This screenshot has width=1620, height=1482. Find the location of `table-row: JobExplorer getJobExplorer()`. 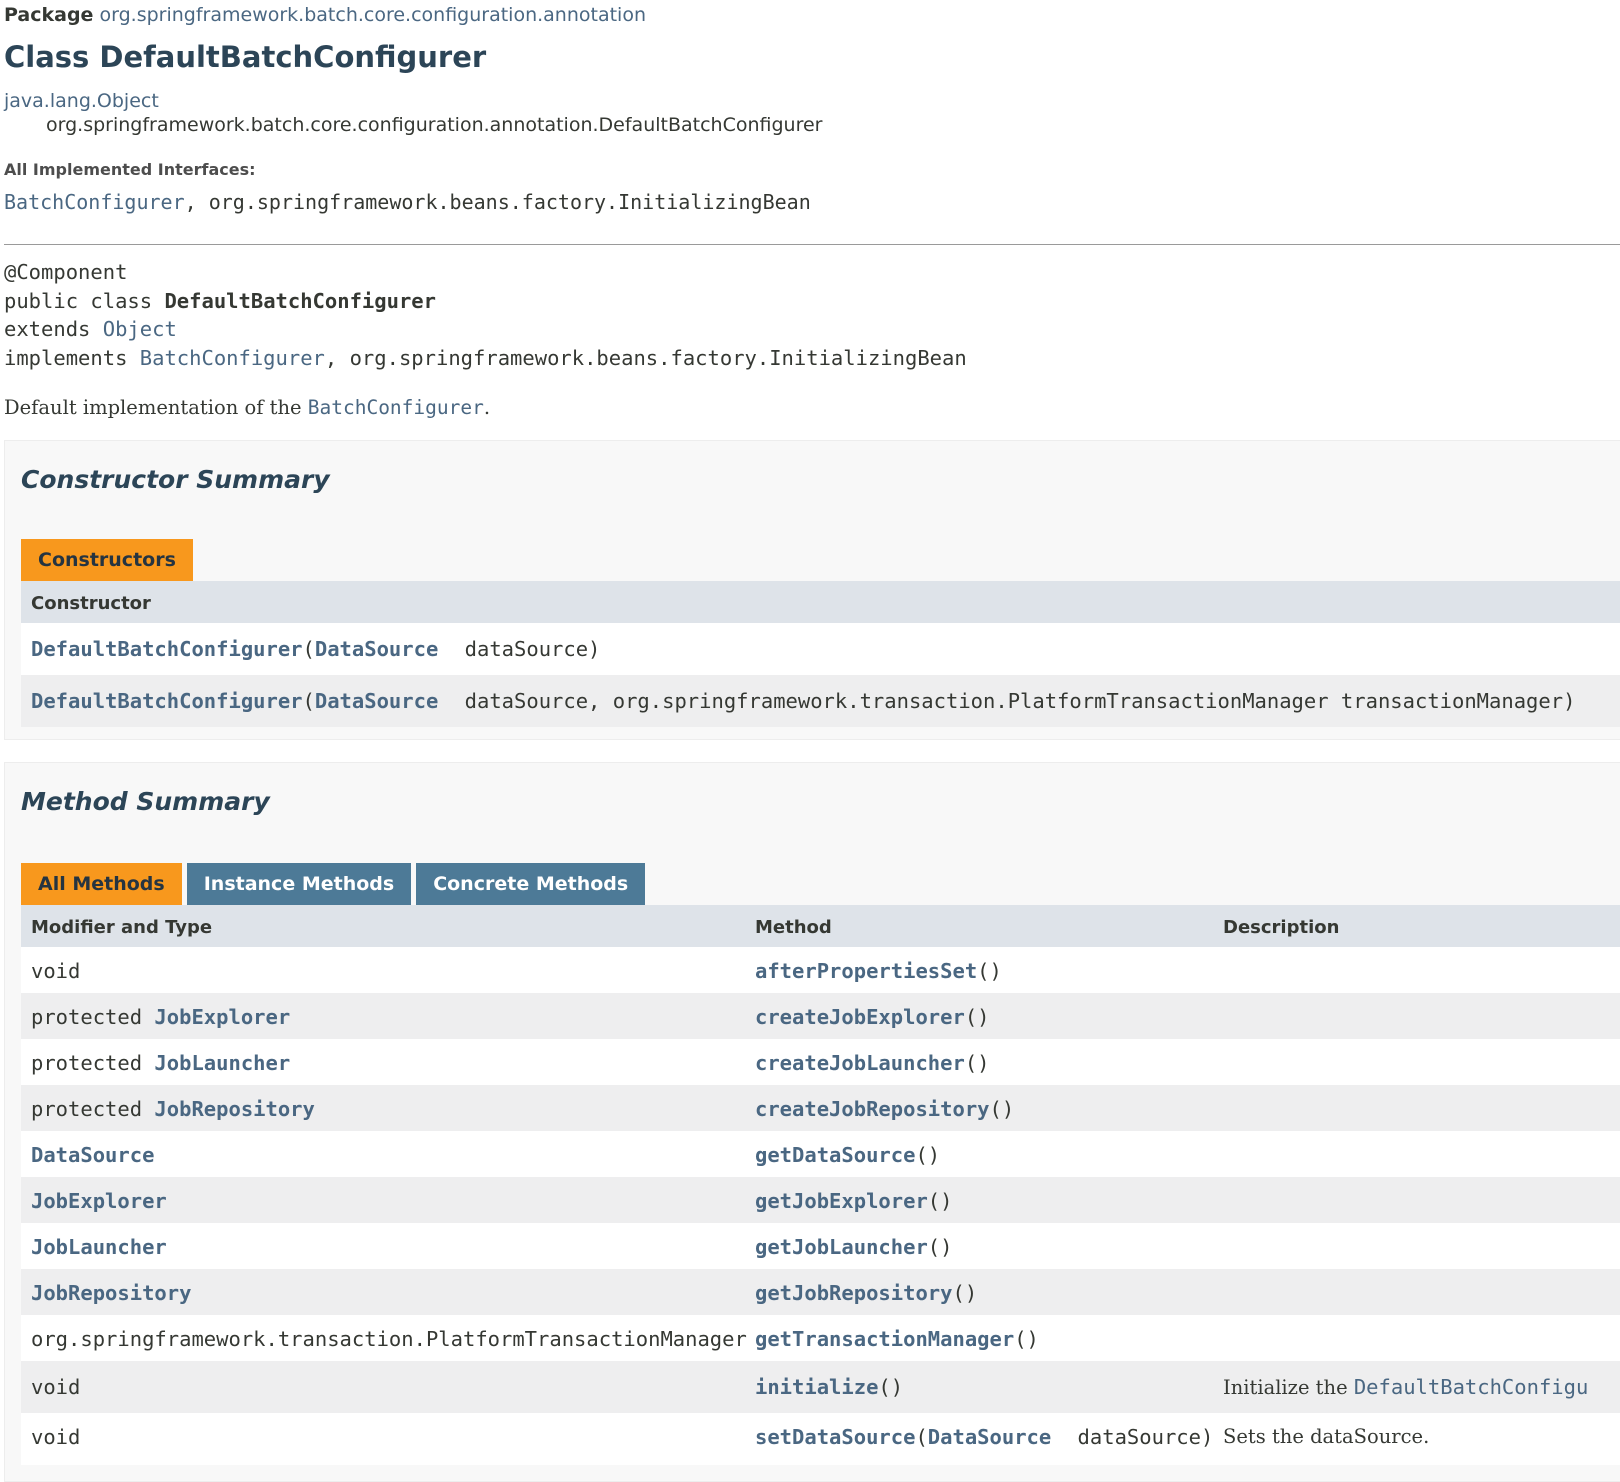

table-row: JobExplorer getJobExplorer() is located at coordinates (820, 1200).